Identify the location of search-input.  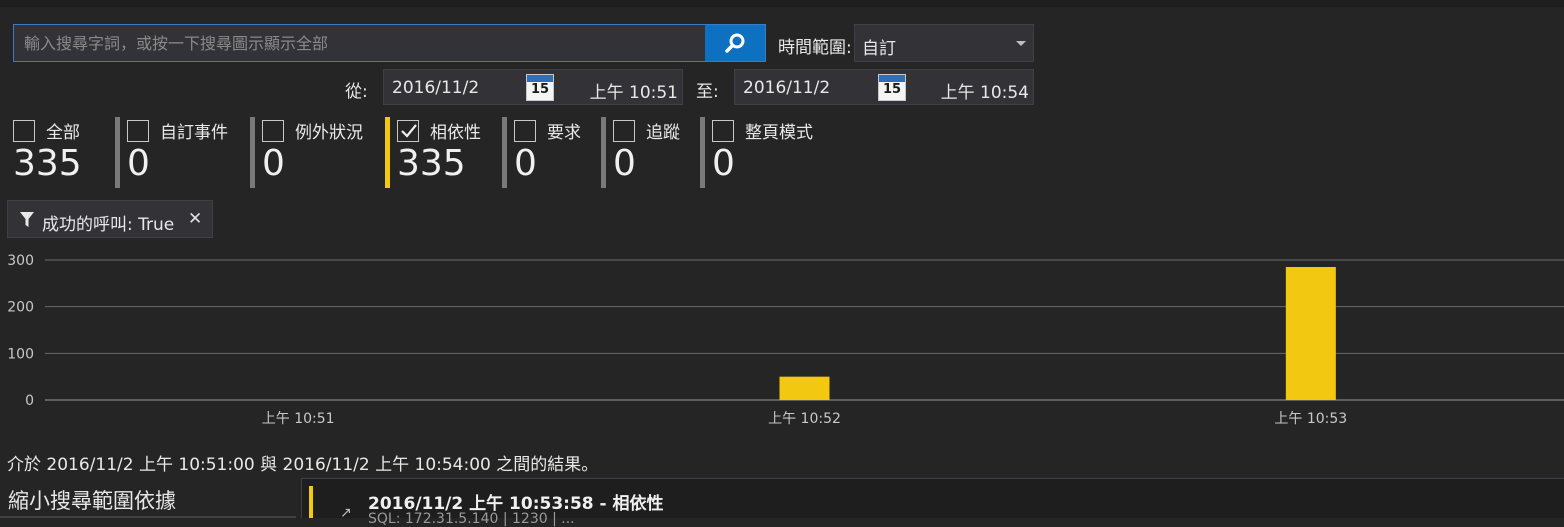
(359, 43).